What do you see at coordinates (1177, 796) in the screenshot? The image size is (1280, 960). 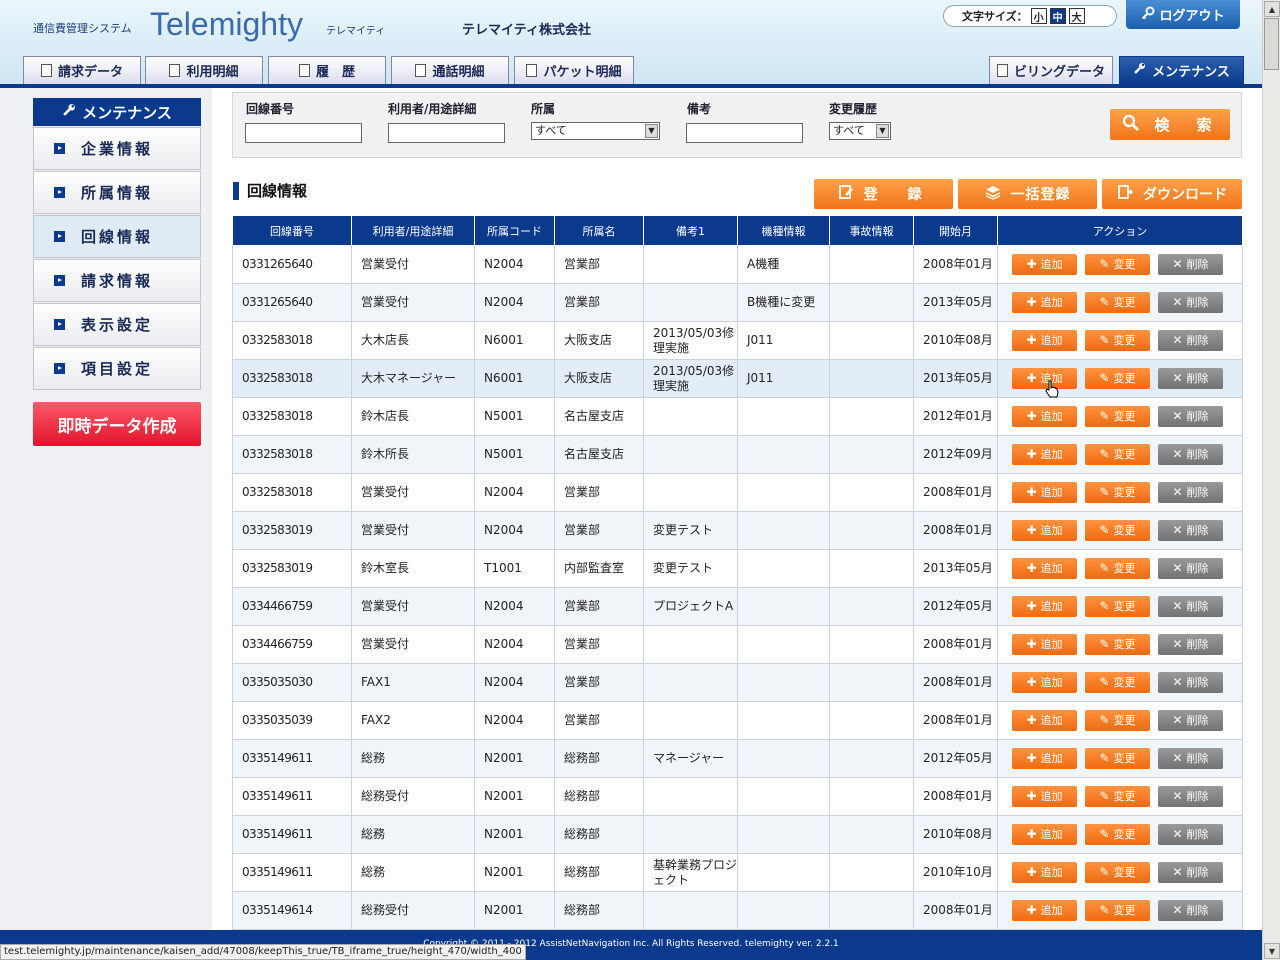 I see `close-icon: ✕` at bounding box center [1177, 796].